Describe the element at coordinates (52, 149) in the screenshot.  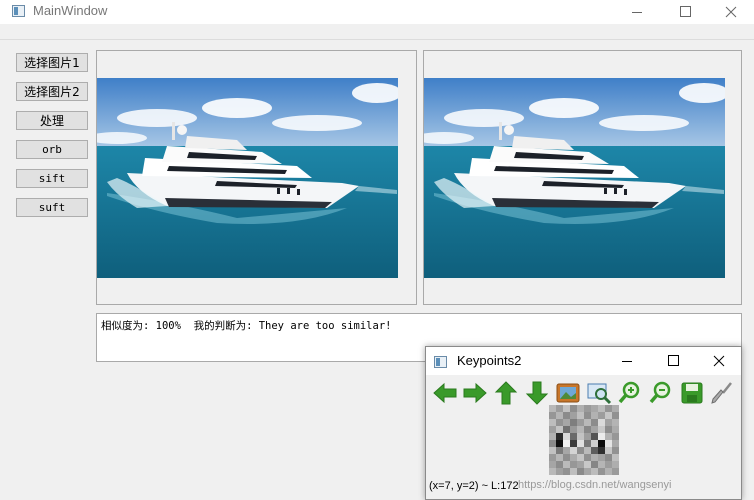
I see `orb-button: orb` at that location.